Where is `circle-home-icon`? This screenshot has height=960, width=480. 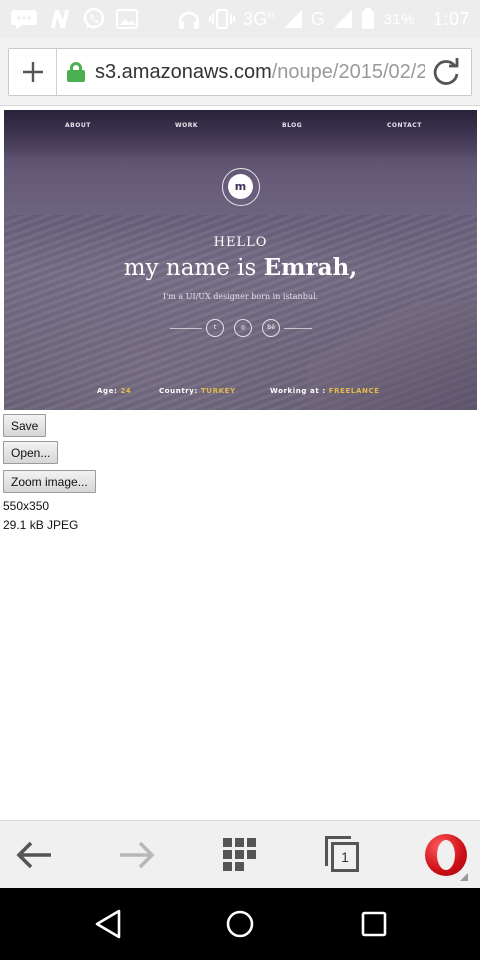
circle-home-icon is located at coordinates (240, 924).